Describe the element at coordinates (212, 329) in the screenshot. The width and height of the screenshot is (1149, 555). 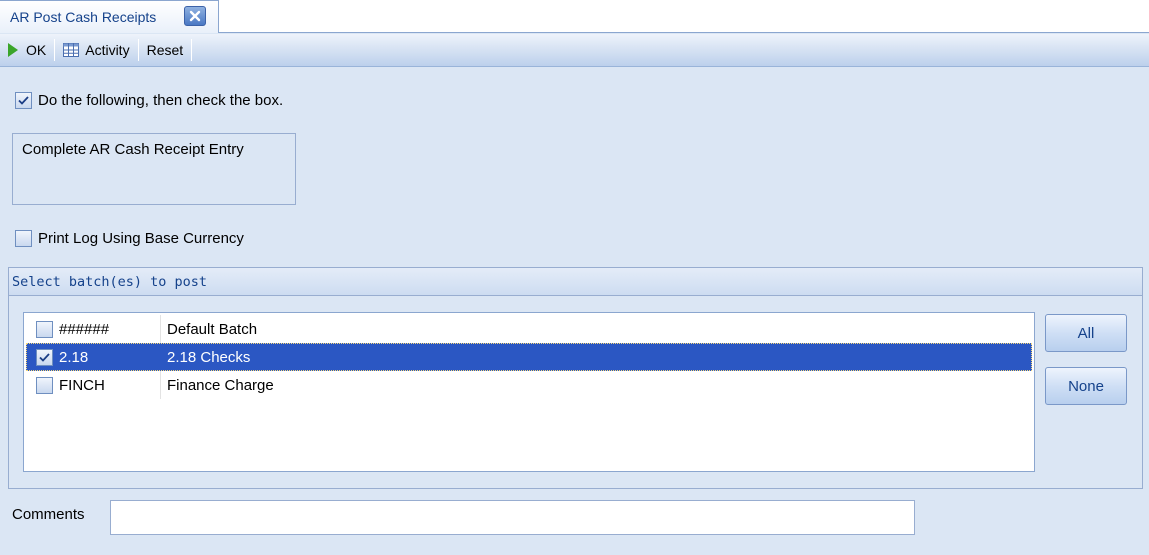
I see `batch-description: Default Batch` at that location.